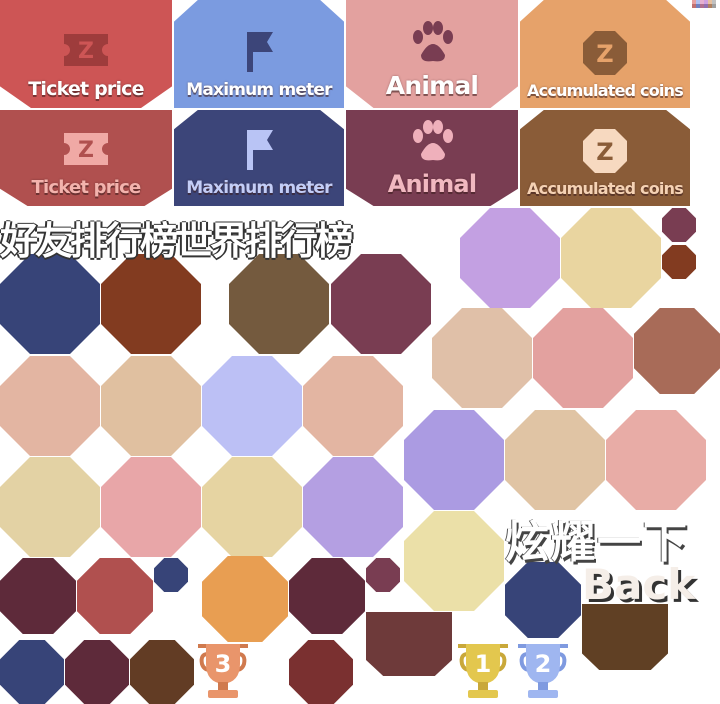 Image resolution: width=720 pixels, height=704 pixels. Describe the element at coordinates (605, 188) in the screenshot. I see `accumulated-coins-label-pressed: Accumulated coins` at that location.